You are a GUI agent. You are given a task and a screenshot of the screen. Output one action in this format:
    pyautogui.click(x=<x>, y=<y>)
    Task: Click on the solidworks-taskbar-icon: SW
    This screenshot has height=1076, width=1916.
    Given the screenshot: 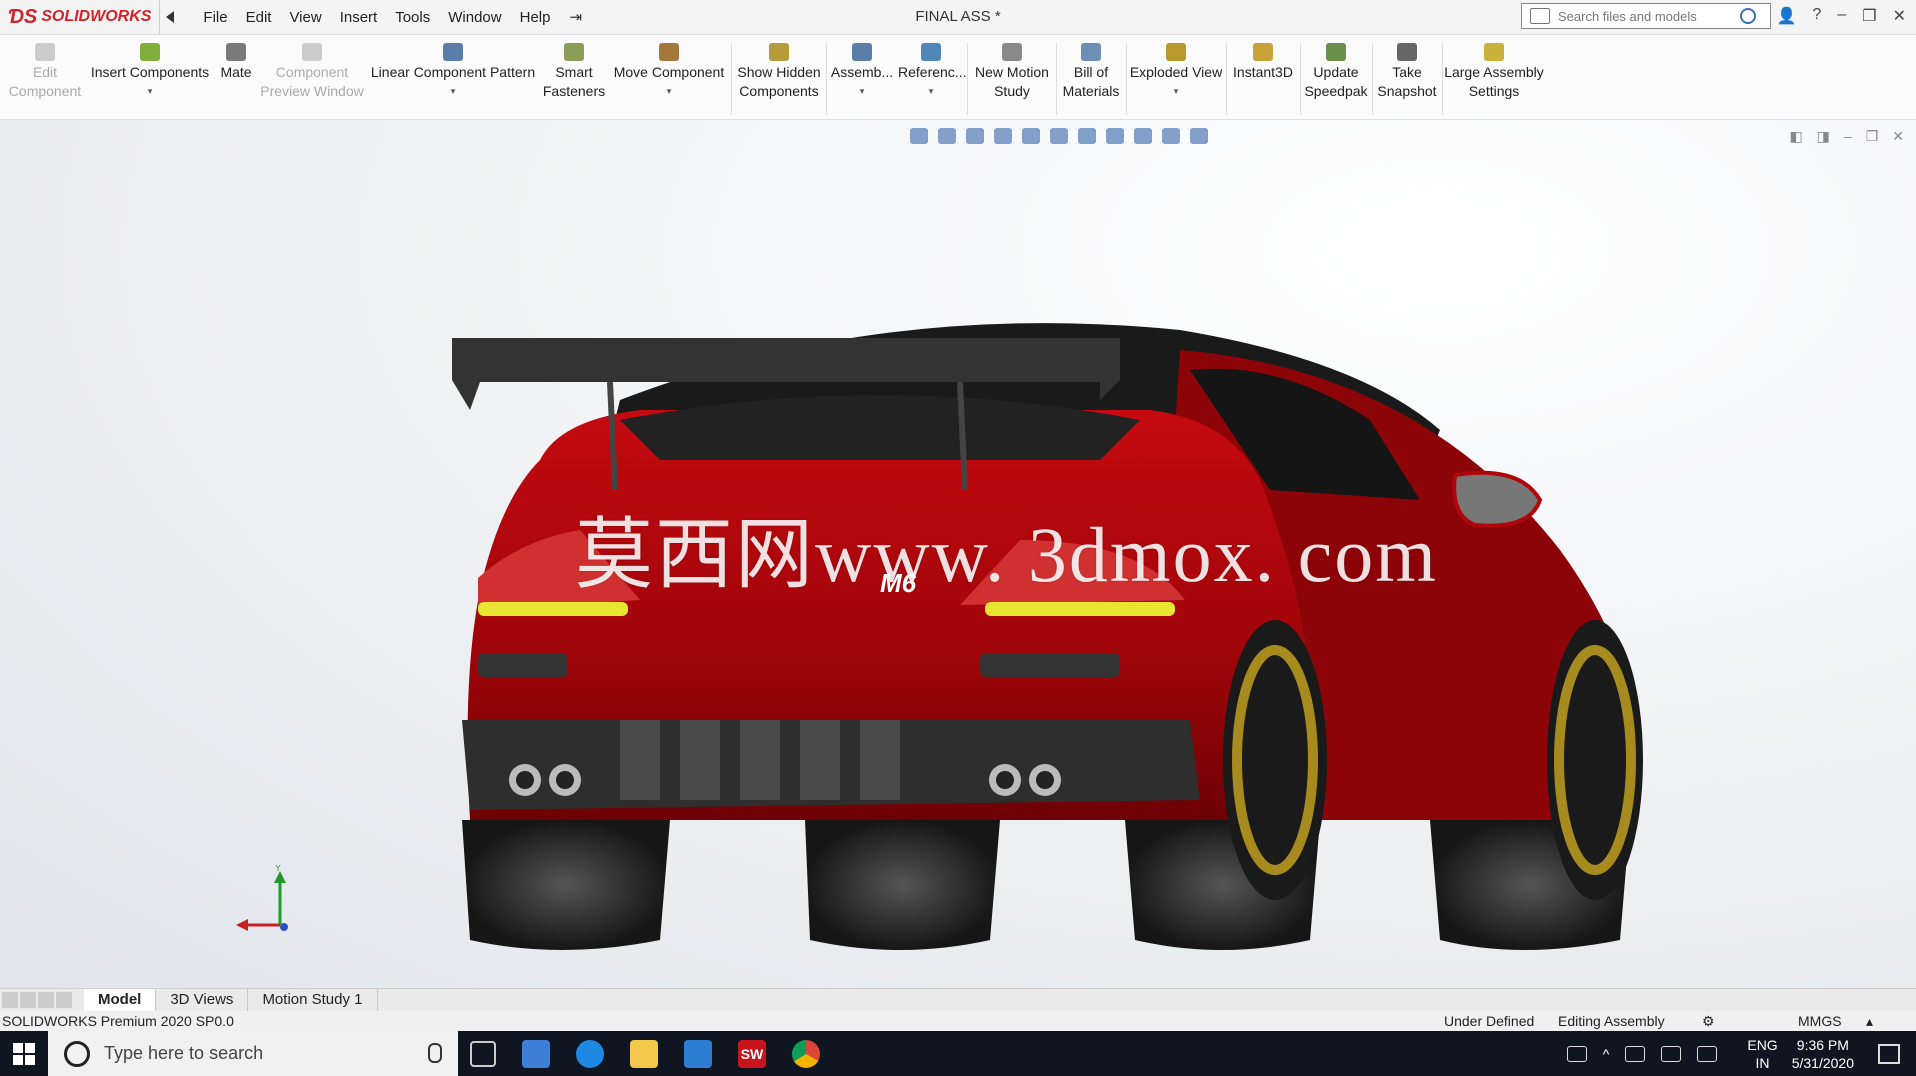 What is the action you would take?
    pyautogui.click(x=752, y=1053)
    